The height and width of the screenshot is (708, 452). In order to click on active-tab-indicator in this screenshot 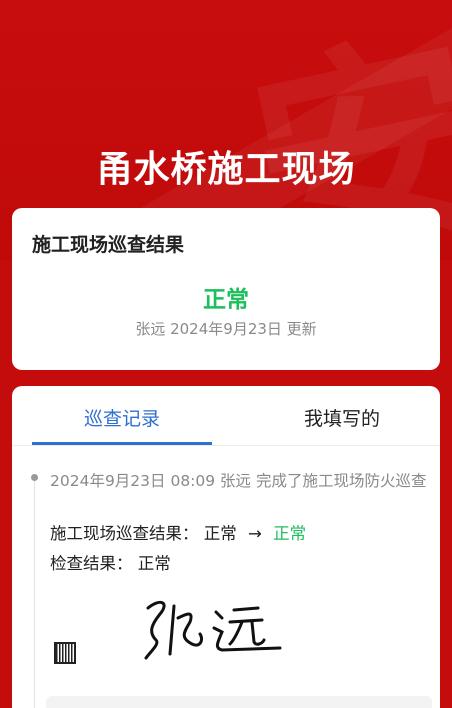, I will do `click(122, 443)`.